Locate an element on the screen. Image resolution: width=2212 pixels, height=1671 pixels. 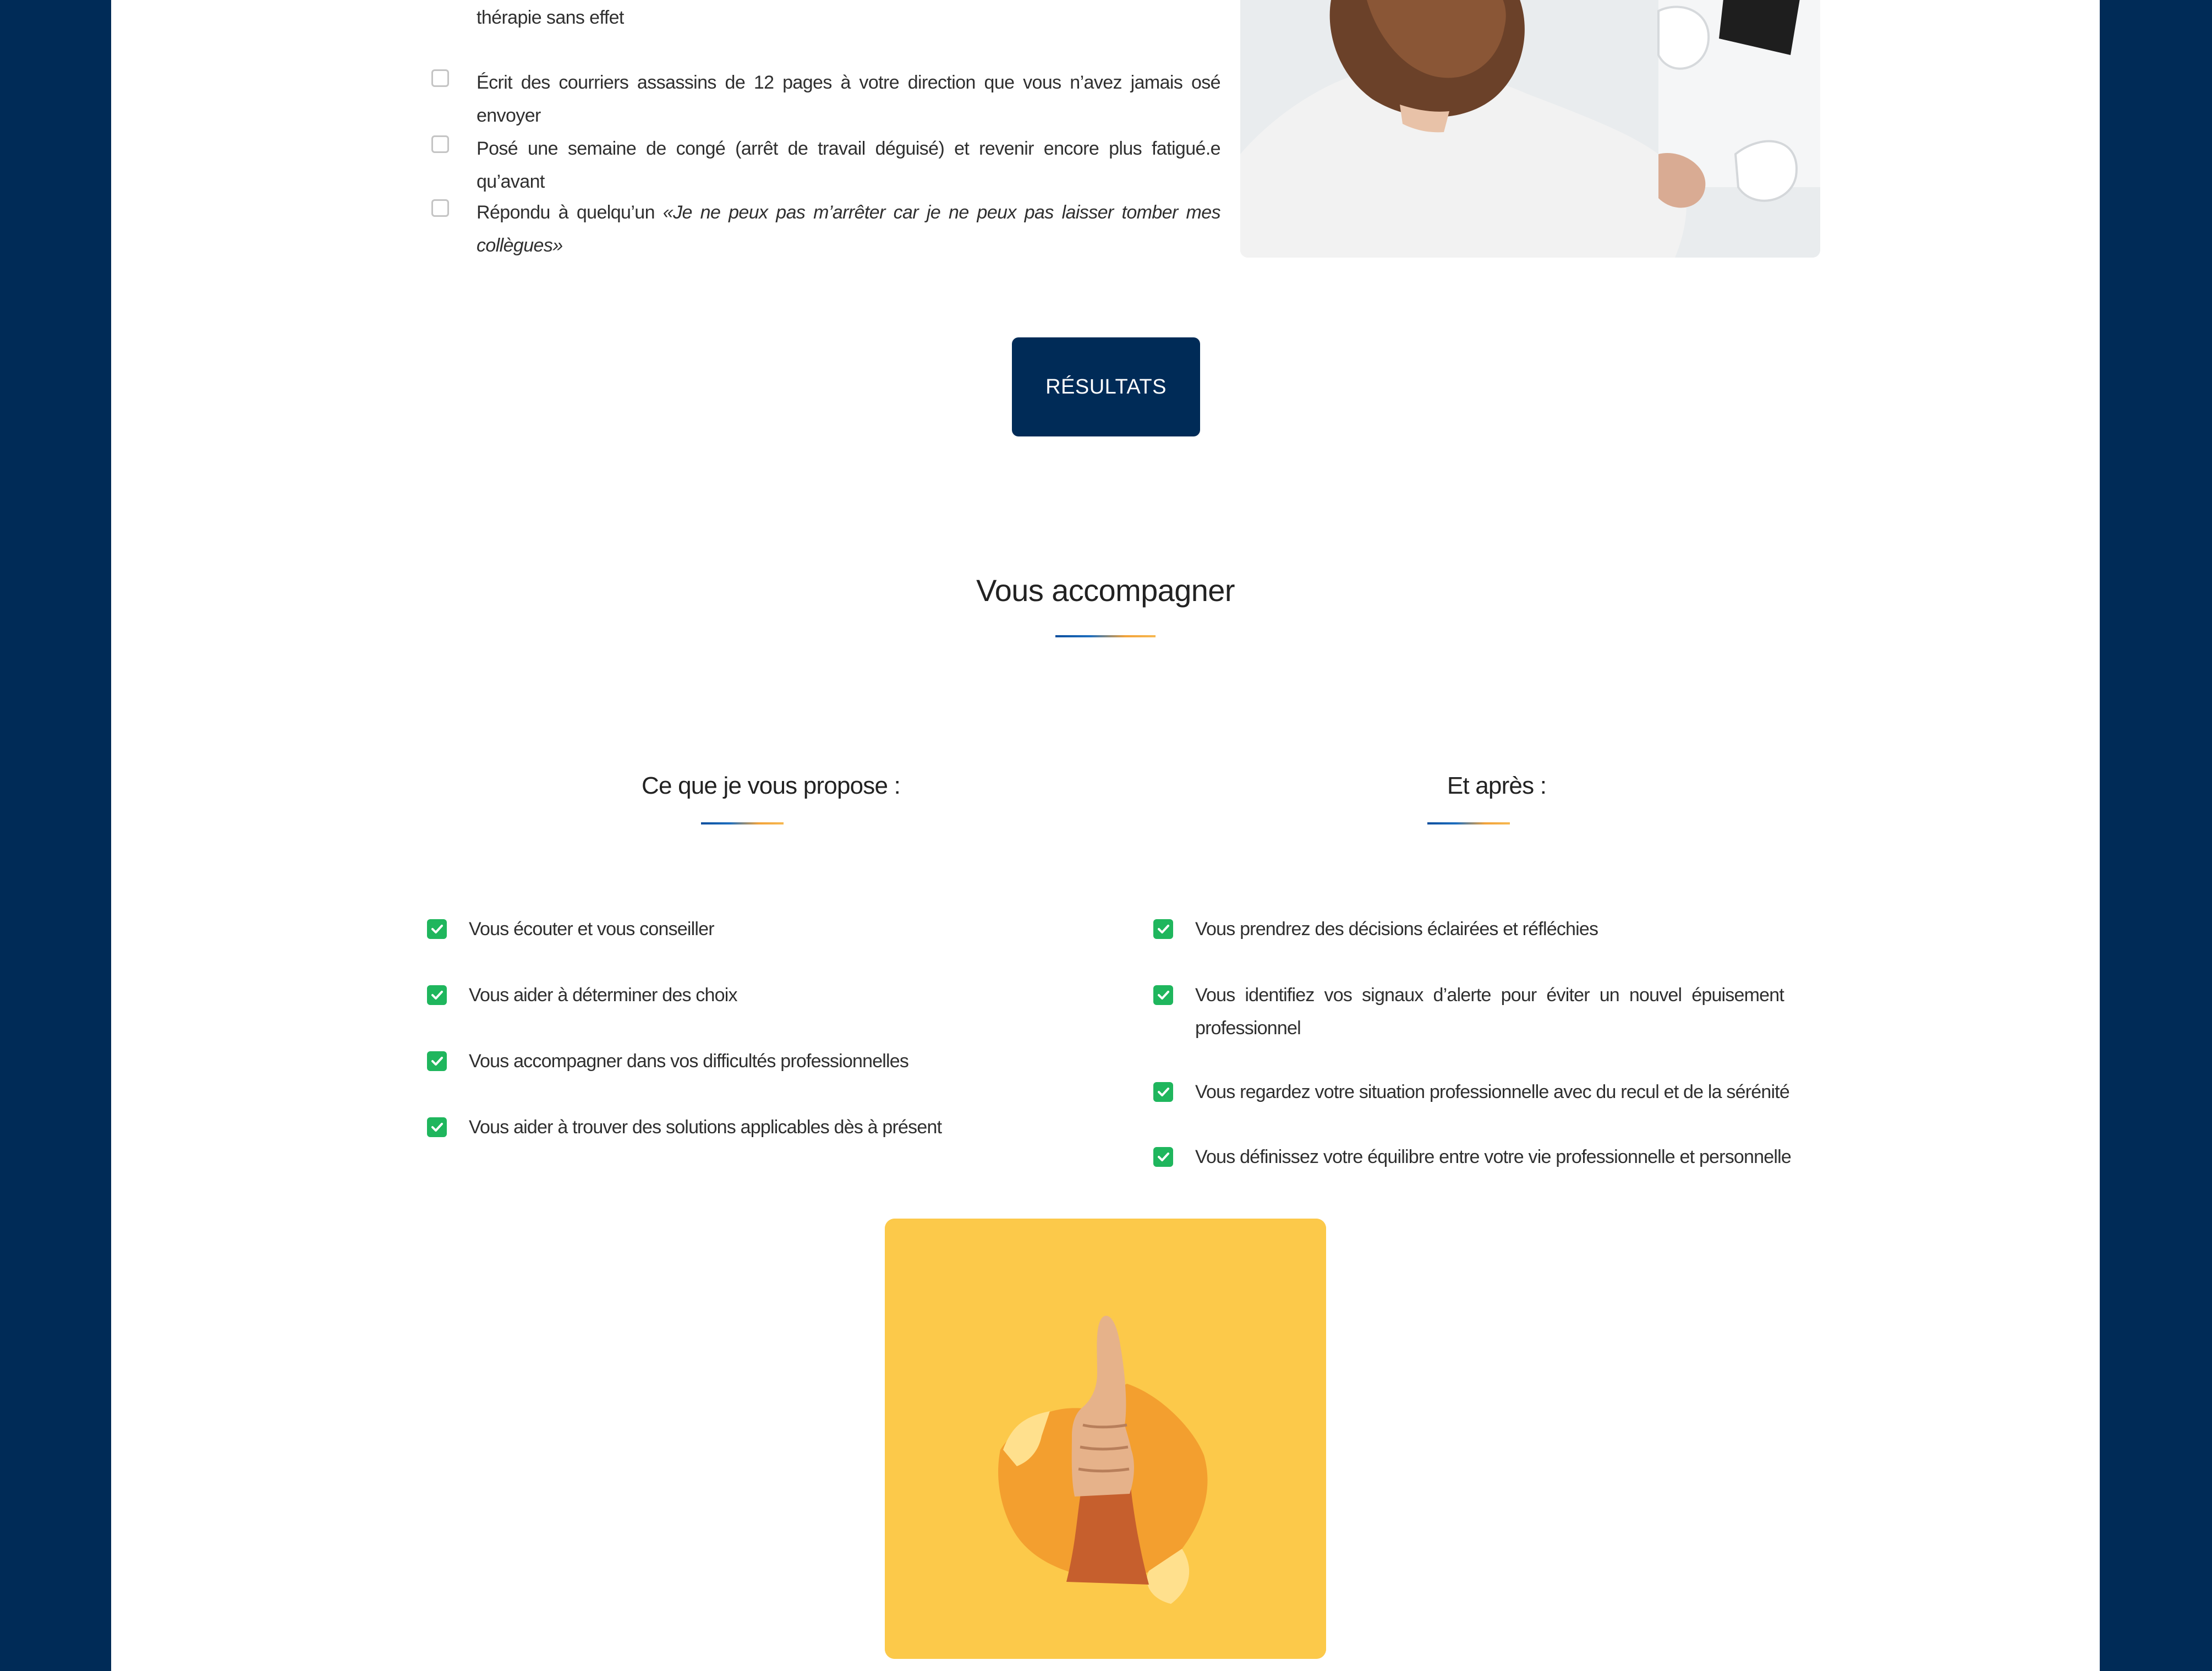
tired-woman-photo is located at coordinates (1530, 129).